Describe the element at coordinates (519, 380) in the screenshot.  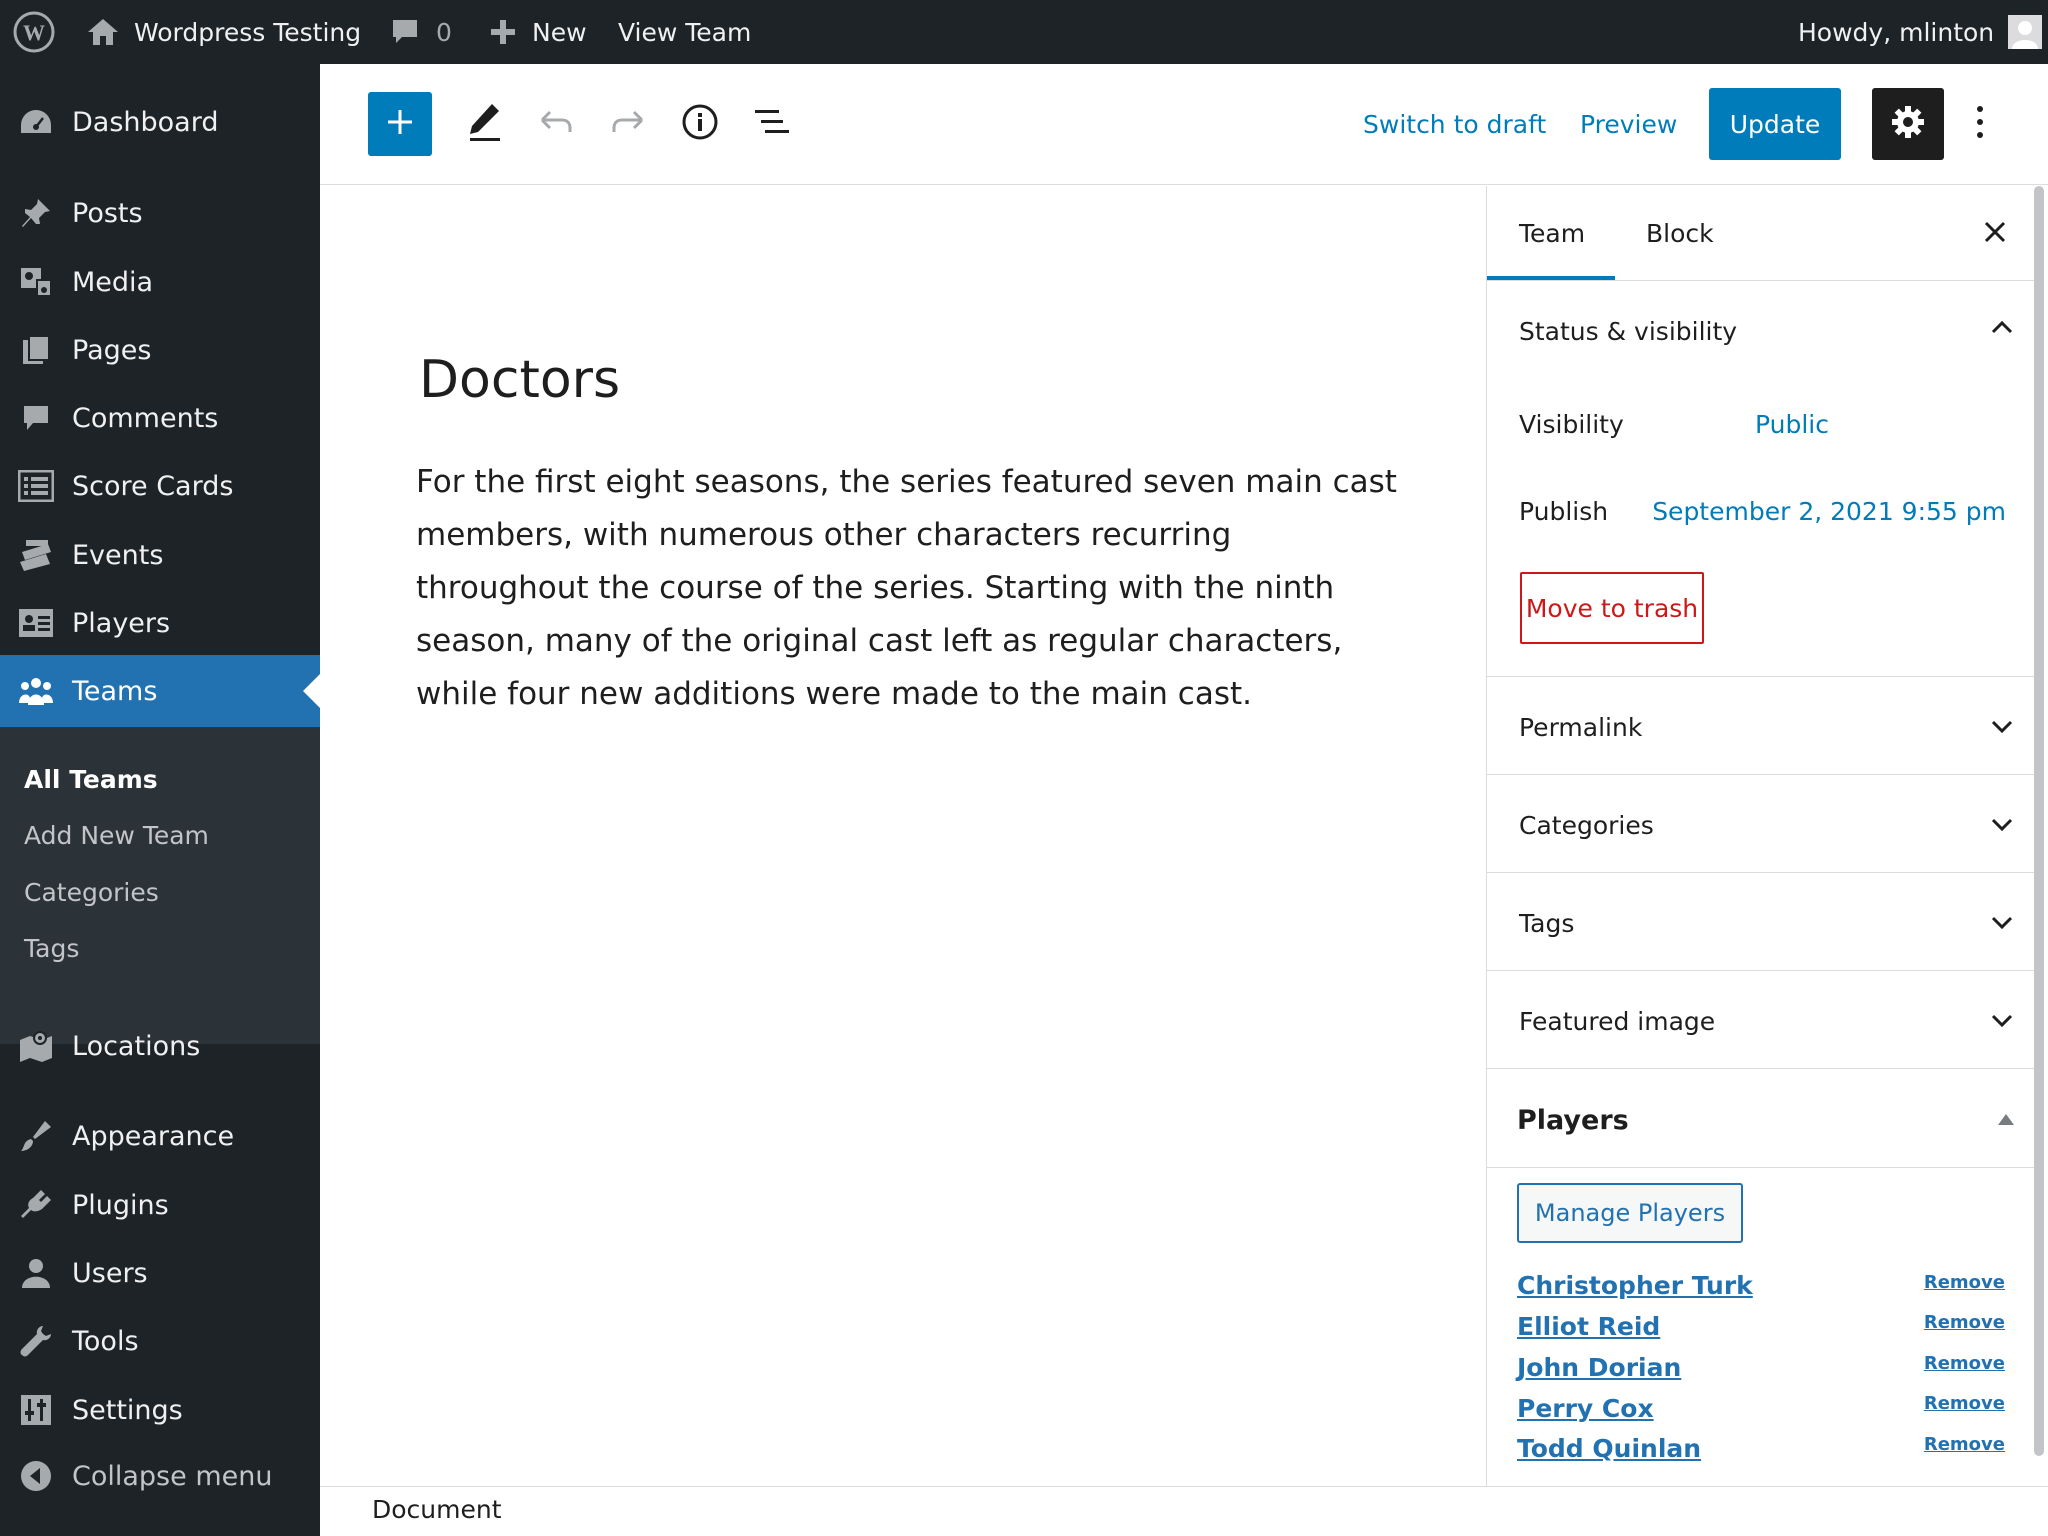
I see `post-title: Doctors` at that location.